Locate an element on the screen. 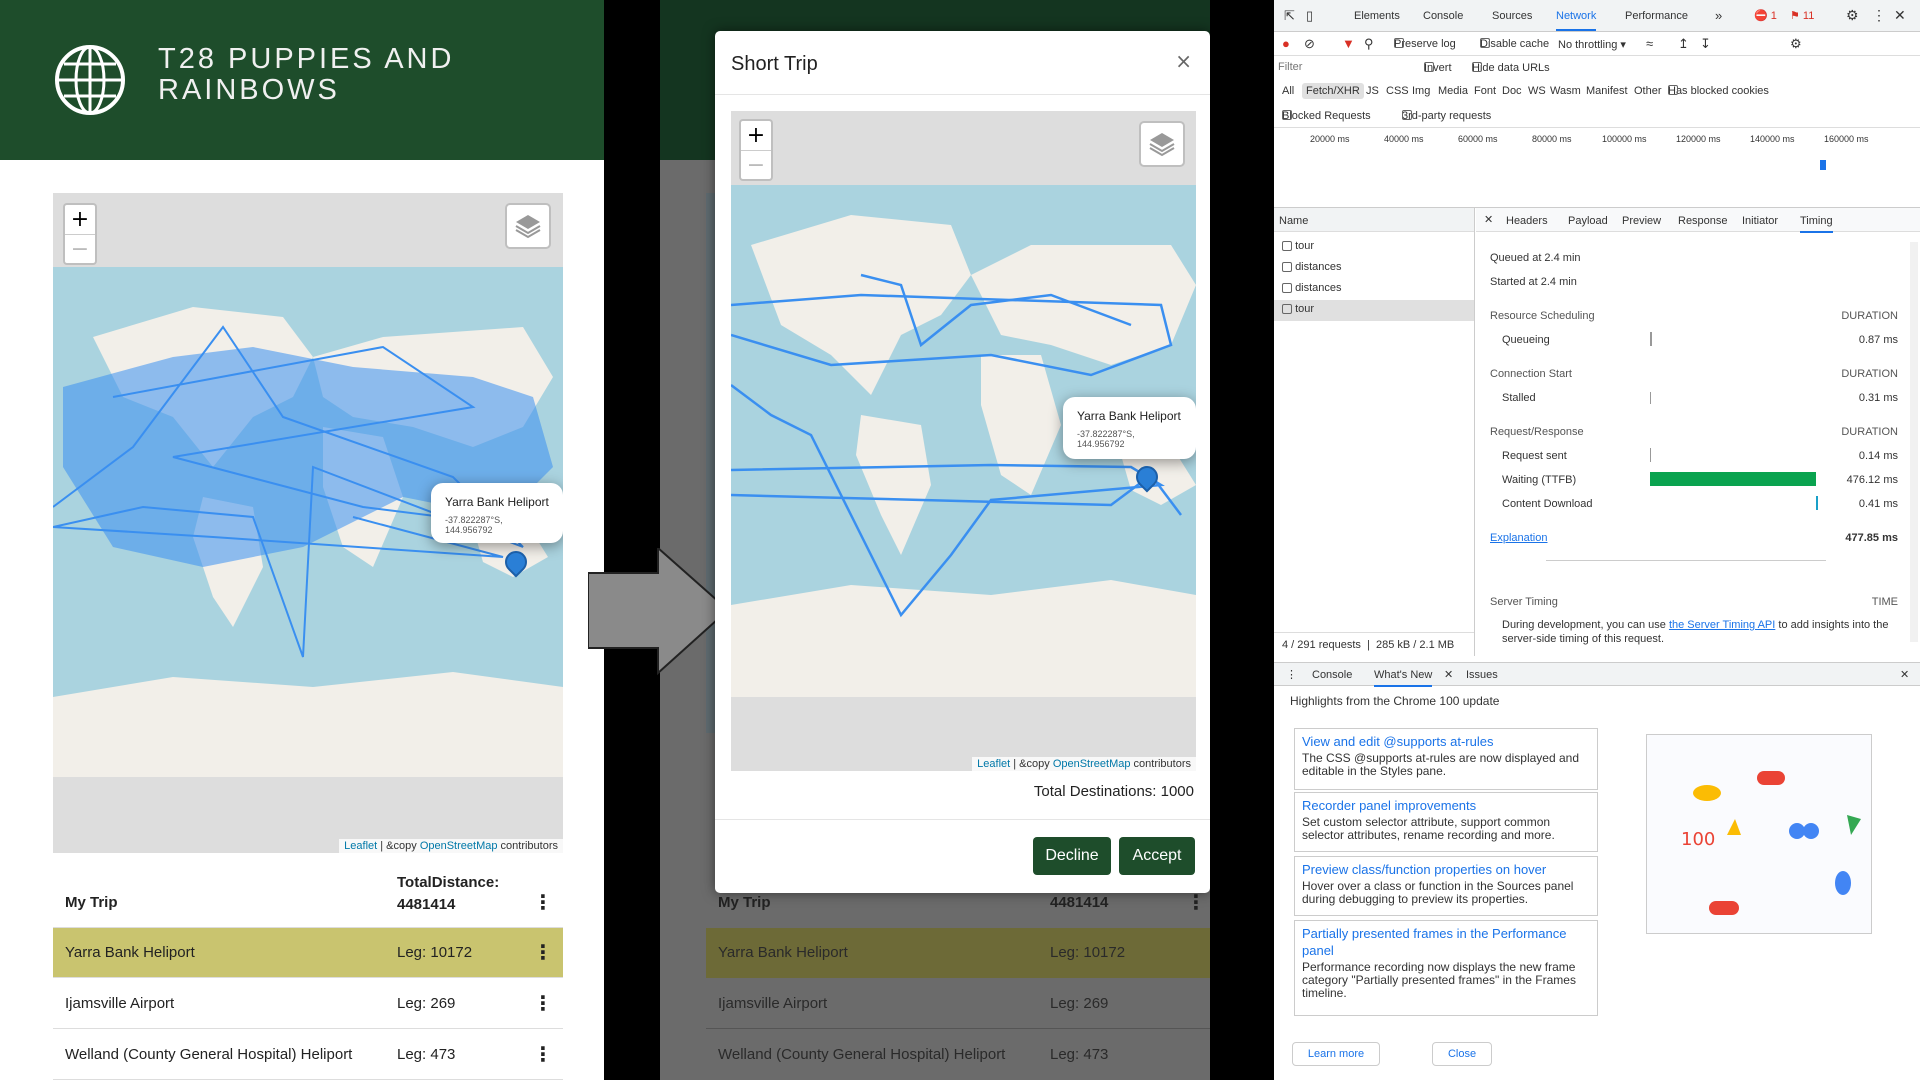 Image resolution: width=1920 pixels, height=1080 pixels. drawer-tab-whats-new: What's New is located at coordinates (1403, 678).